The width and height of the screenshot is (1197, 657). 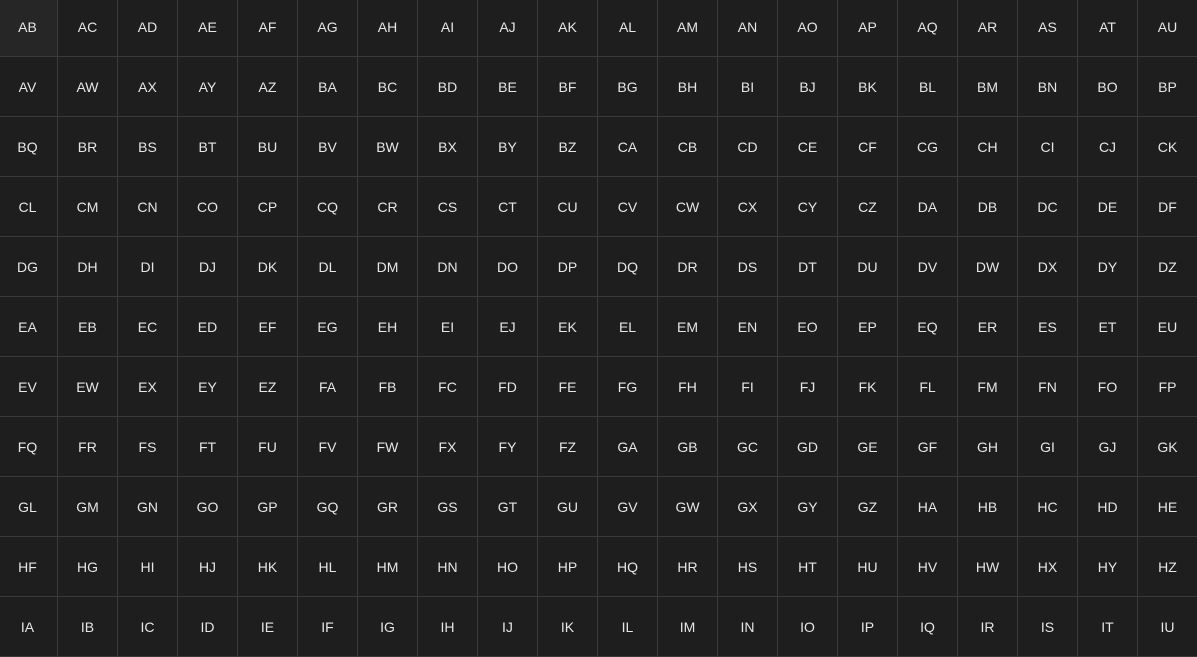 What do you see at coordinates (808, 627) in the screenshot?
I see `grid-cell: IO` at bounding box center [808, 627].